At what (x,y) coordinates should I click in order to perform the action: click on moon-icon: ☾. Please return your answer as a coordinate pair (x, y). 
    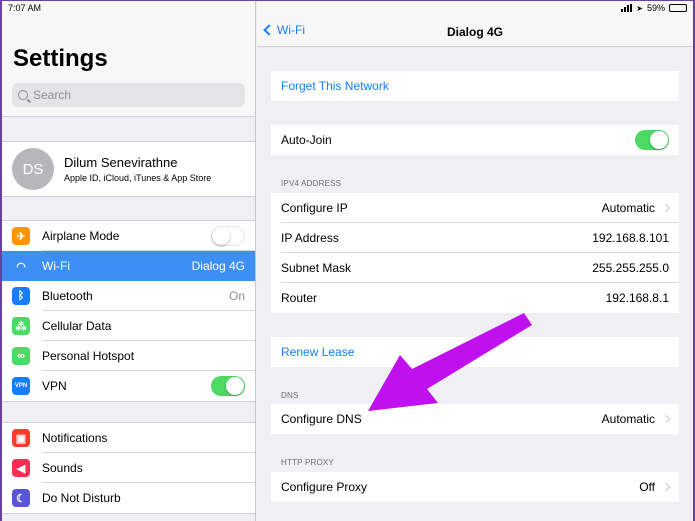
    Looking at the image, I should click on (21, 498).